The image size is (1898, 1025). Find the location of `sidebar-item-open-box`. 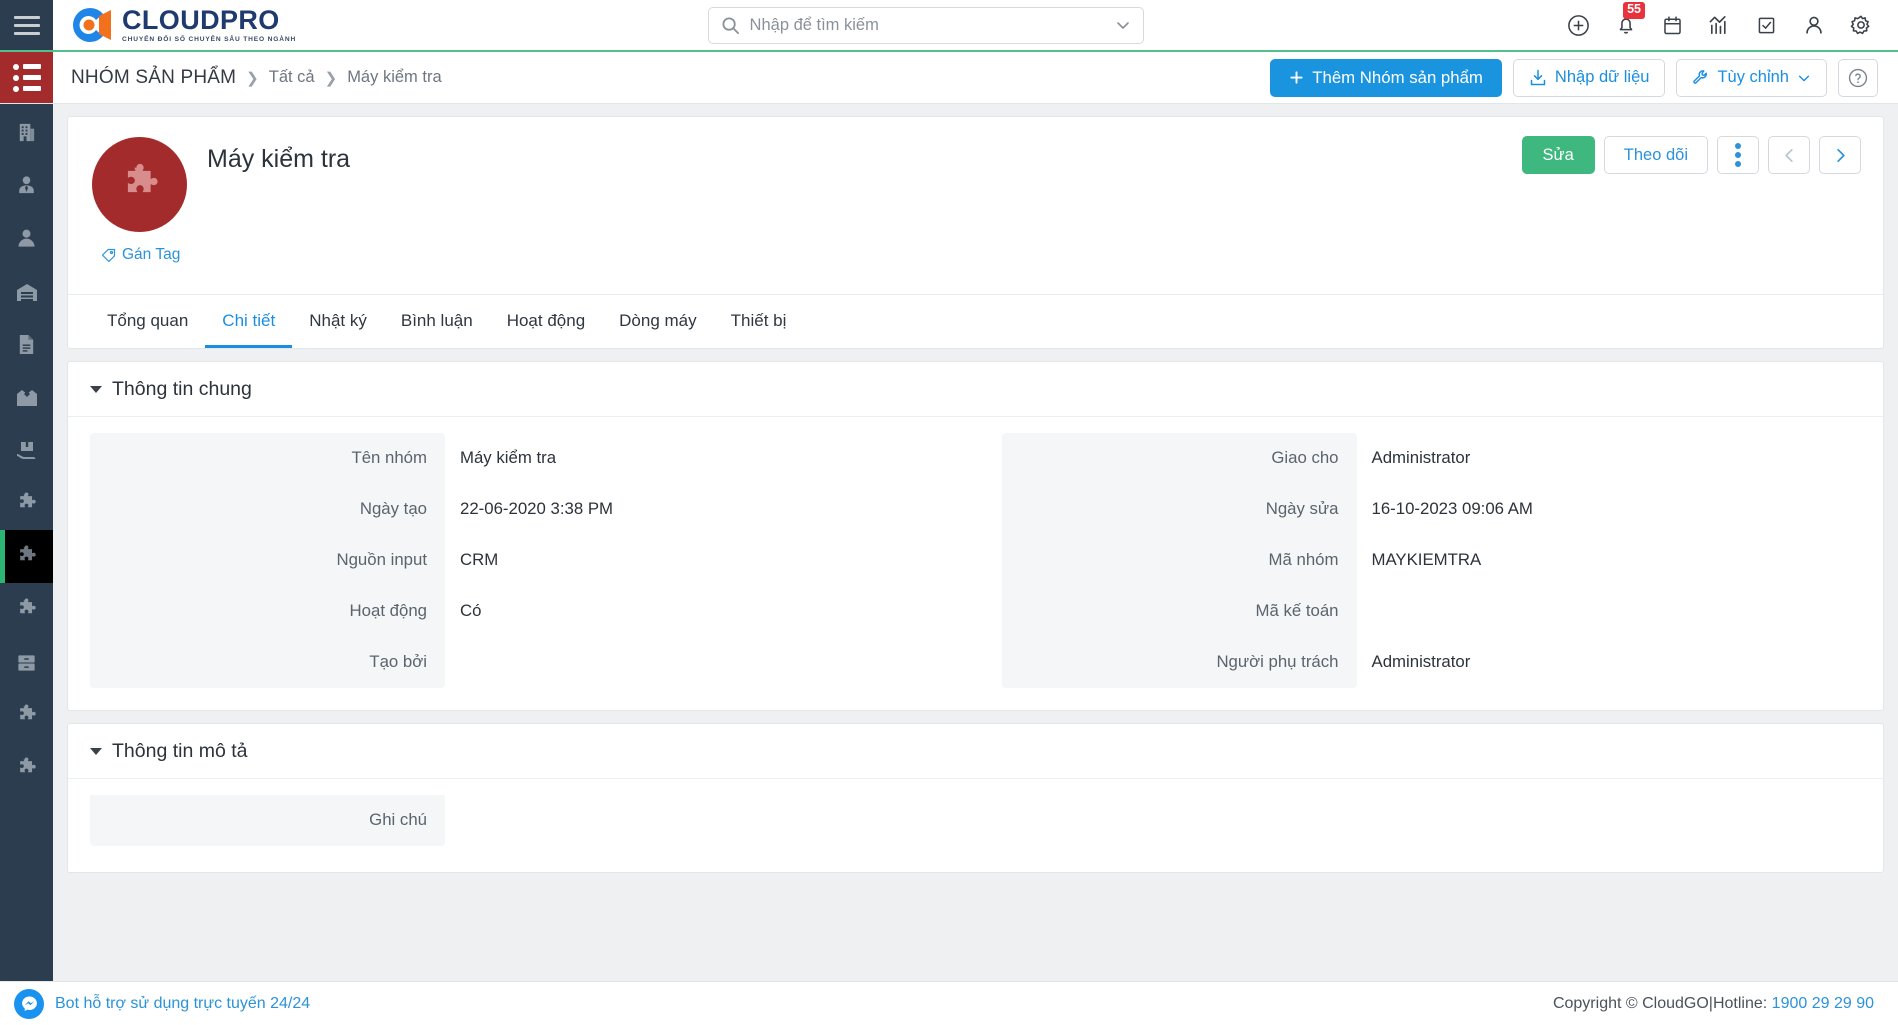

sidebar-item-open-box is located at coordinates (26, 397).